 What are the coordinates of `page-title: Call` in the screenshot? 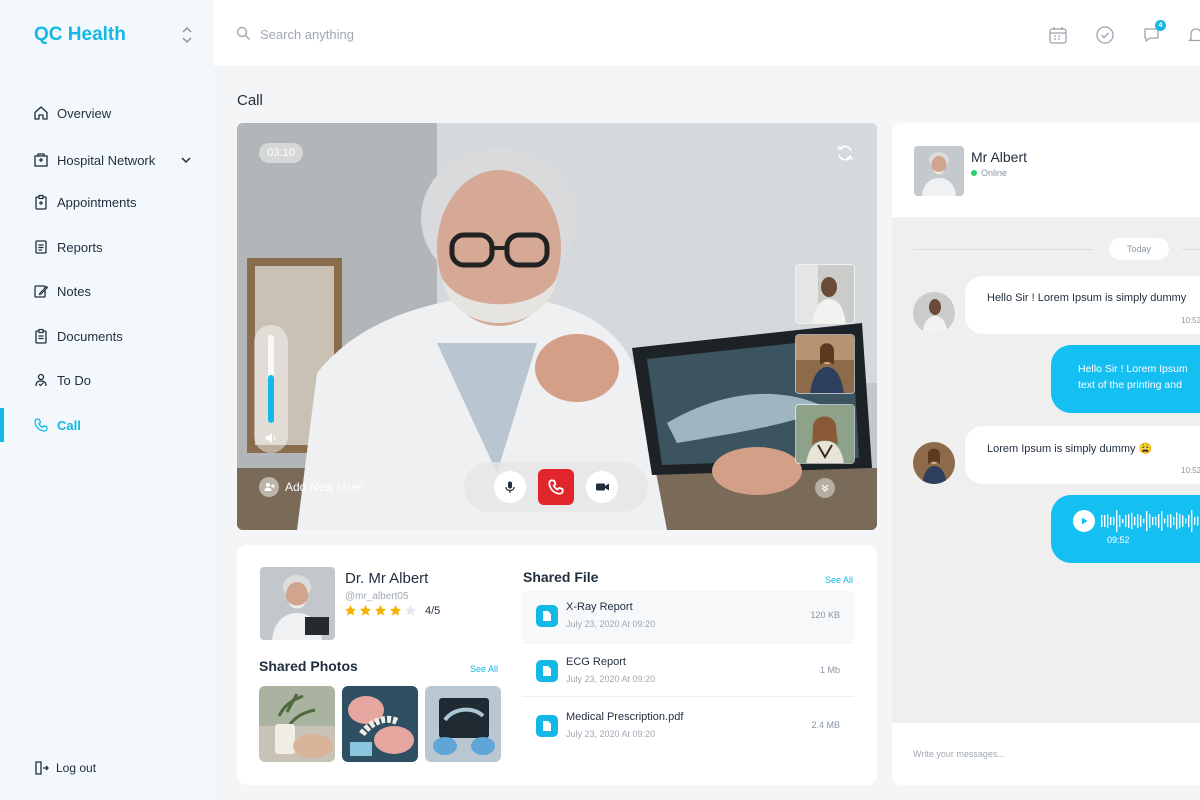 It's located at (250, 100).